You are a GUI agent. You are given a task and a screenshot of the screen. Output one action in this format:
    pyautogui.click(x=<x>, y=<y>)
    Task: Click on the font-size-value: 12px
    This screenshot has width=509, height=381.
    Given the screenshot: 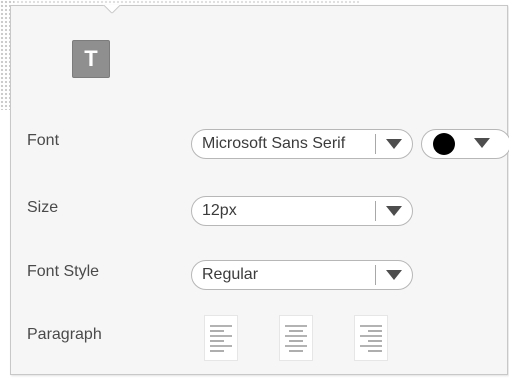 What is the action you would take?
    pyautogui.click(x=219, y=210)
    